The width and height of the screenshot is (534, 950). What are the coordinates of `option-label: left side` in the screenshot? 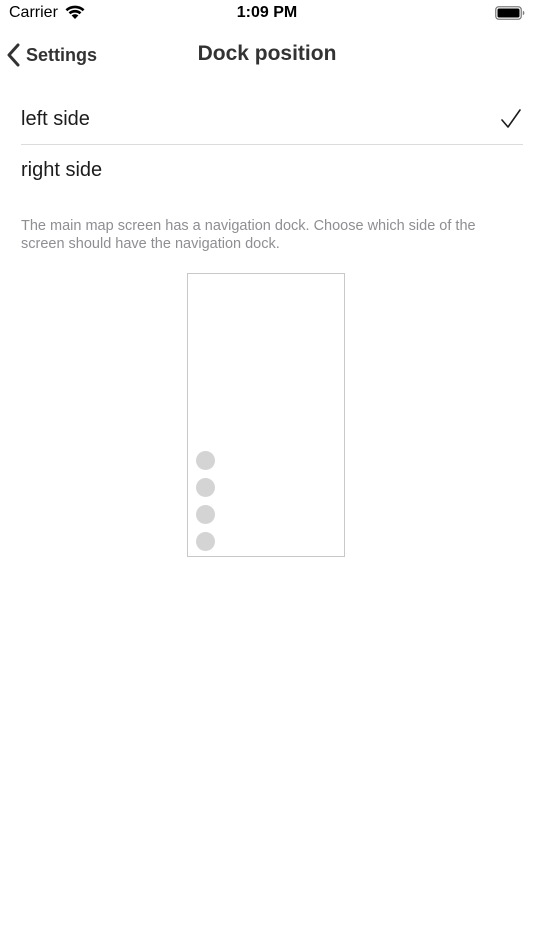 It's located at (55, 119).